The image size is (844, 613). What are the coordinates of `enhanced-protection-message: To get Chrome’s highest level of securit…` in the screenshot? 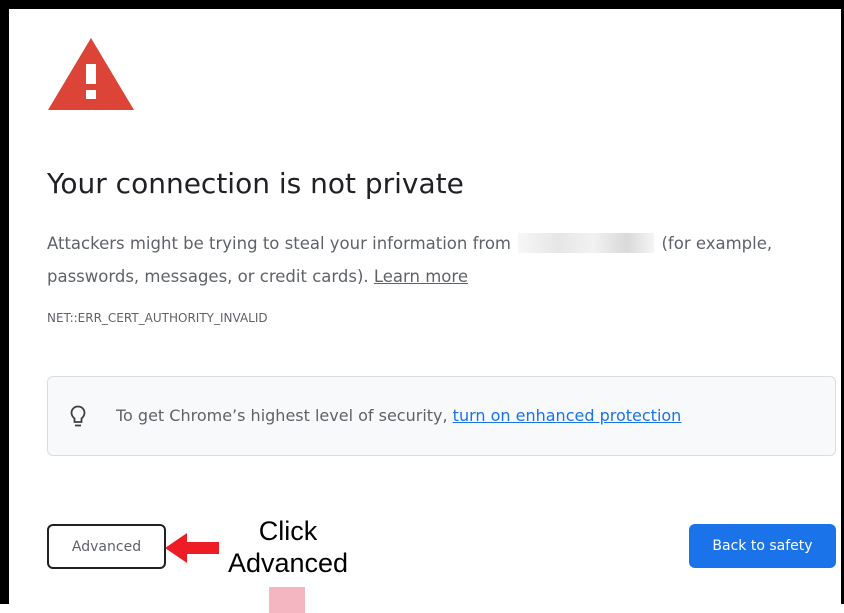 It's located at (284, 415).